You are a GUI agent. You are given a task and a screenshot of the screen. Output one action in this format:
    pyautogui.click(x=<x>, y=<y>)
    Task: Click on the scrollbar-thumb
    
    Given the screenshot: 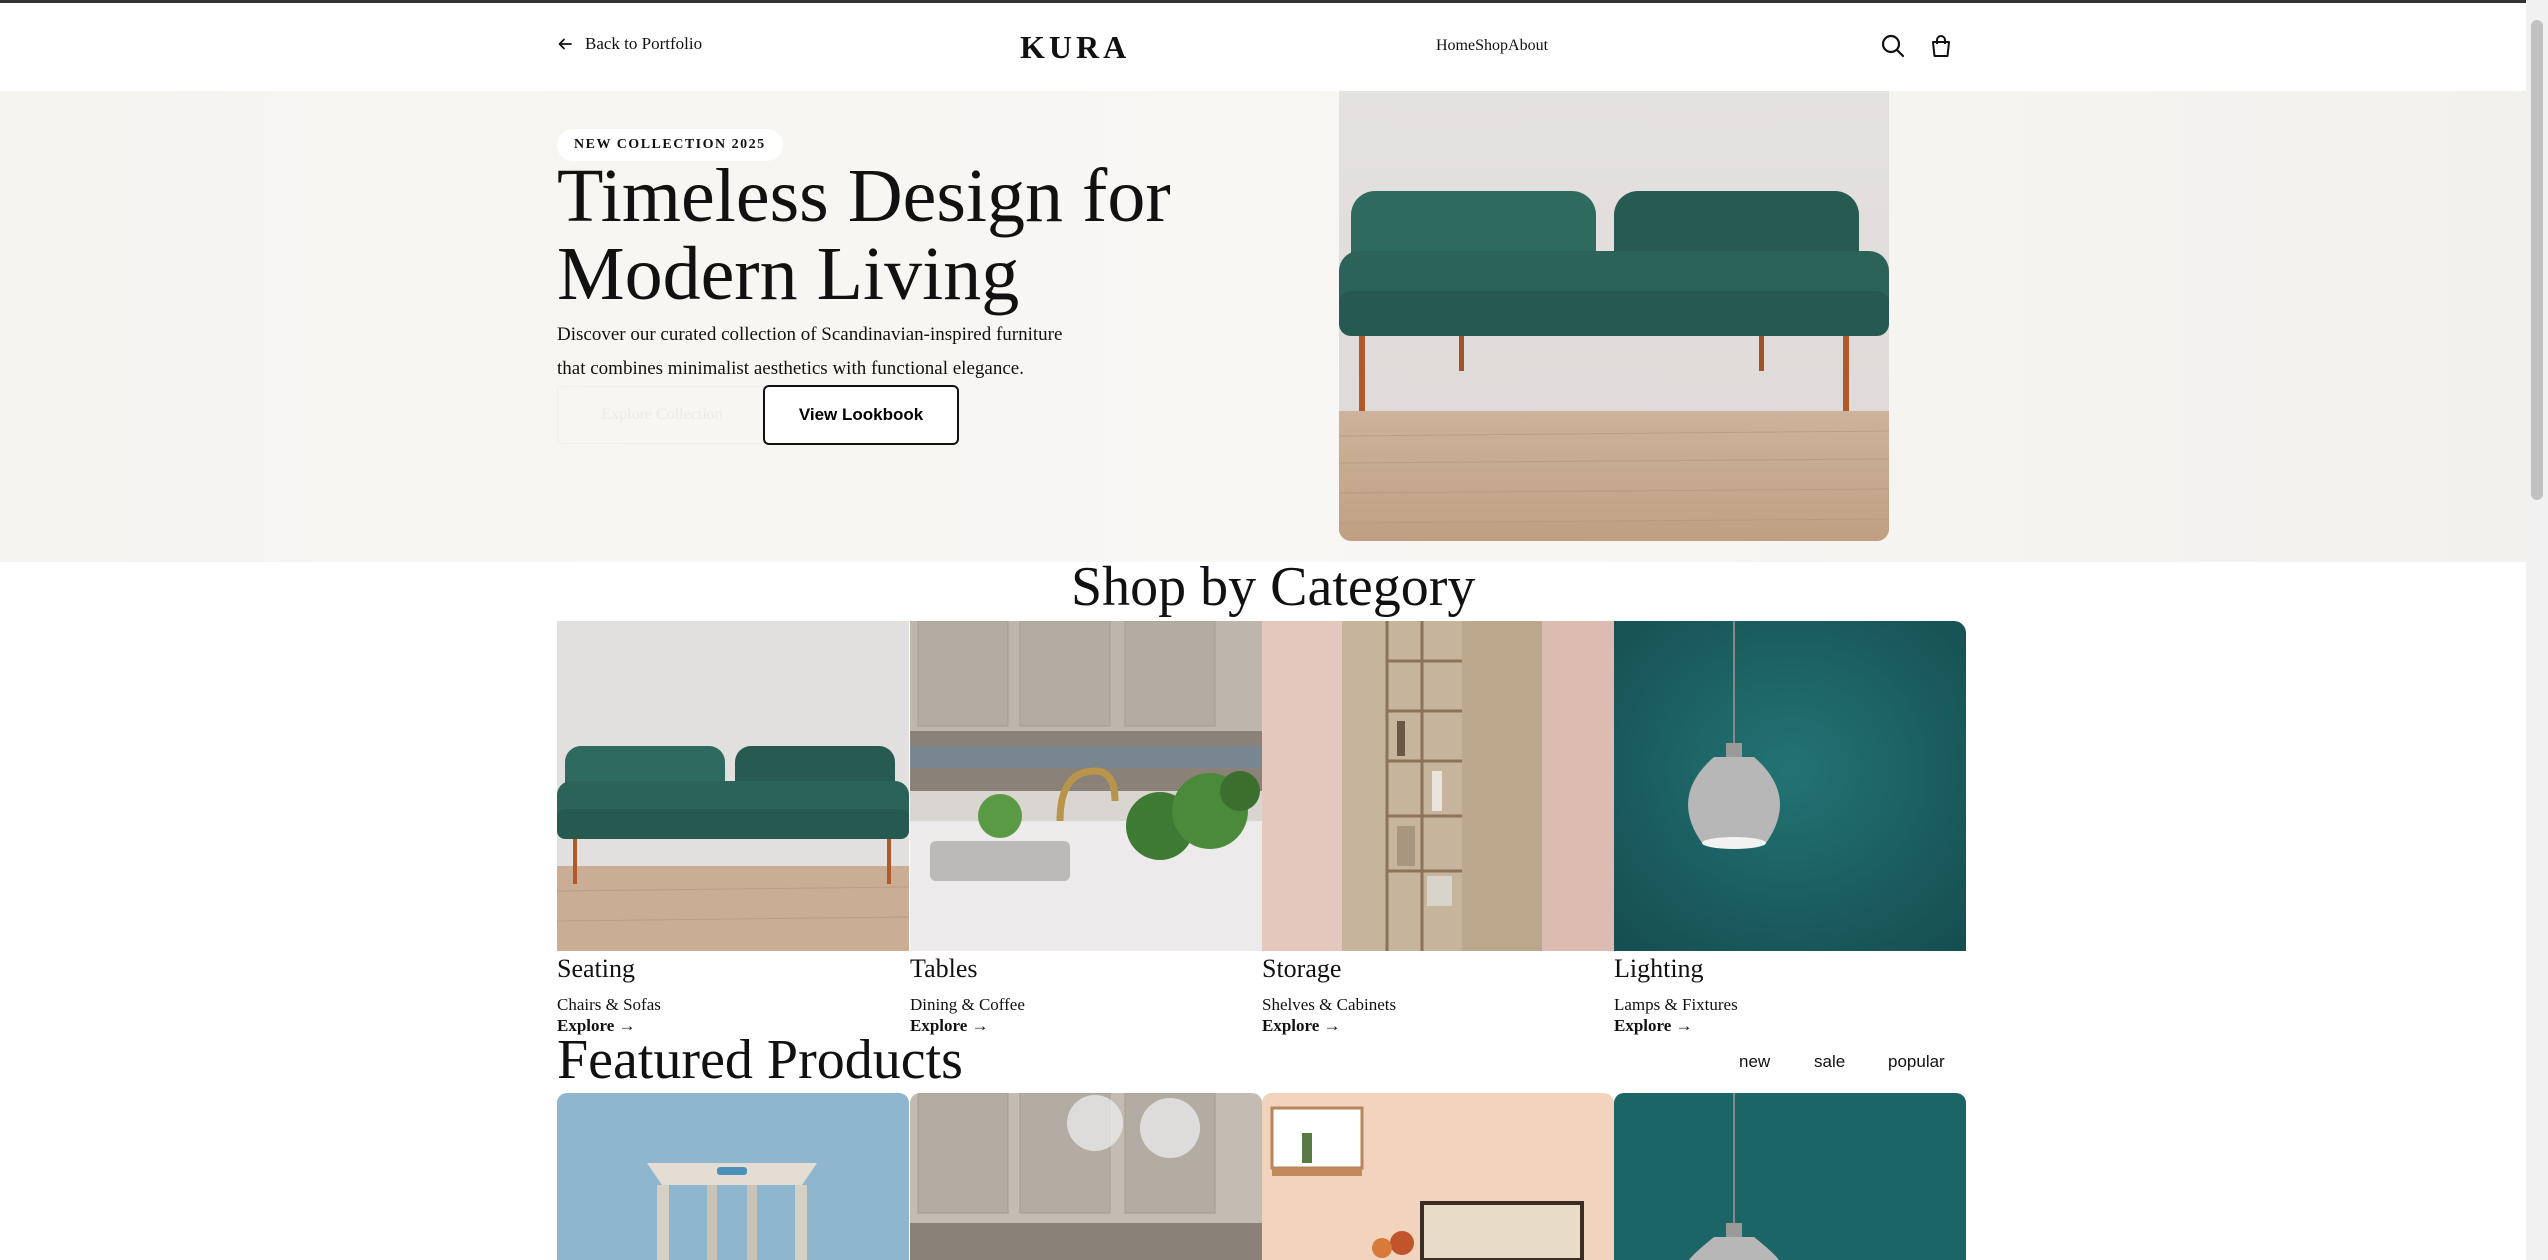 What is the action you would take?
    pyautogui.click(x=2537, y=260)
    